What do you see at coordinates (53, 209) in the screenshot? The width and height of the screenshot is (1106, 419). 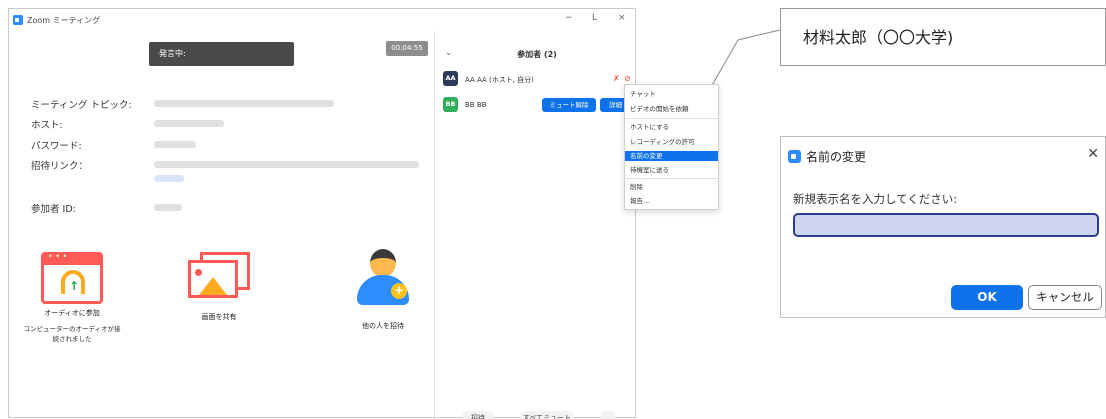 I see `participant-id-label: 参加者 ID:` at bounding box center [53, 209].